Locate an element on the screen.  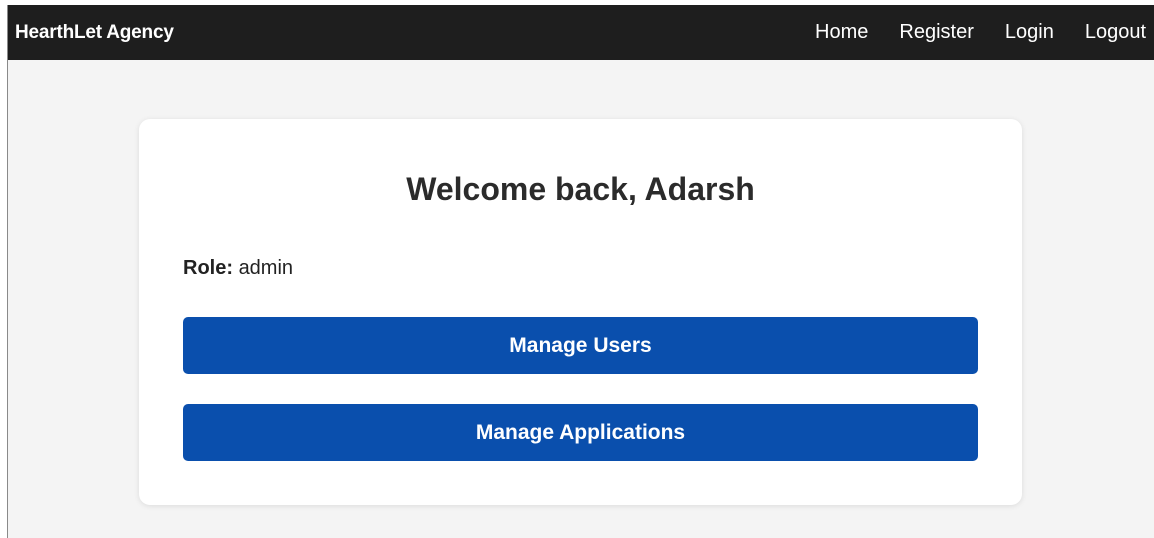
role-label: Role: is located at coordinates (208, 268).